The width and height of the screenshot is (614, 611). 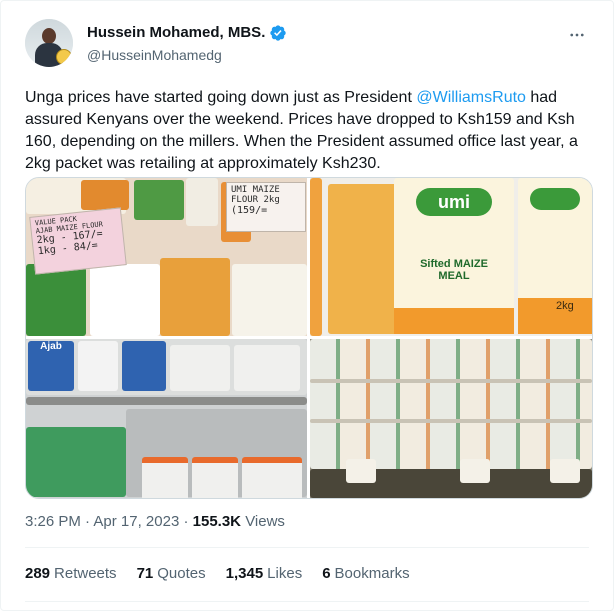 I want to click on verified-badge-icon, so click(x=278, y=33).